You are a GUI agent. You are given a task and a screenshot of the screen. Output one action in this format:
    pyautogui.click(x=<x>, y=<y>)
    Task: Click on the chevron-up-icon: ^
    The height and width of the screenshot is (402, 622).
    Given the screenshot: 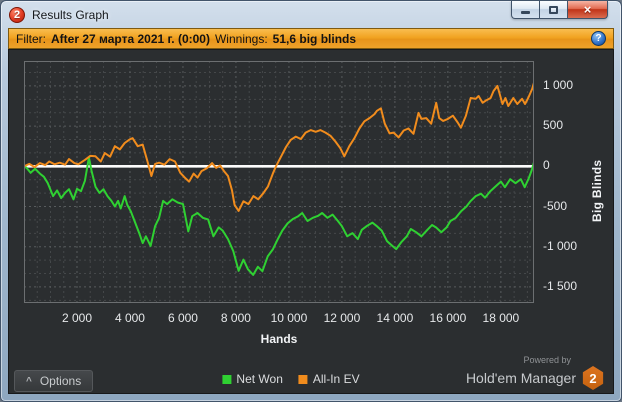 What is the action you would take?
    pyautogui.click(x=29, y=381)
    